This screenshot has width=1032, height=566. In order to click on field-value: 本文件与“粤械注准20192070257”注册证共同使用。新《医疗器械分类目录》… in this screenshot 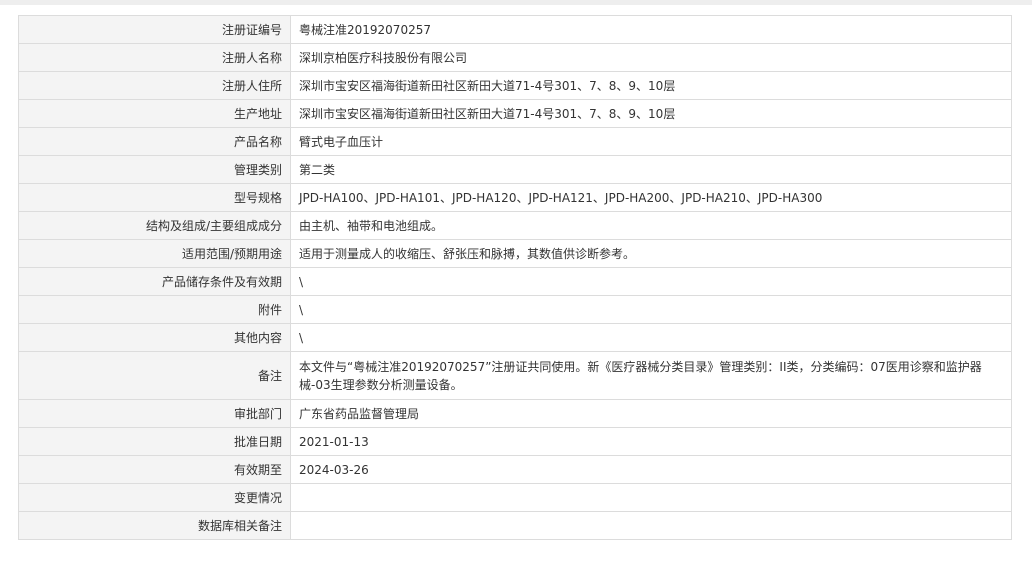, I will do `click(651, 375)`.